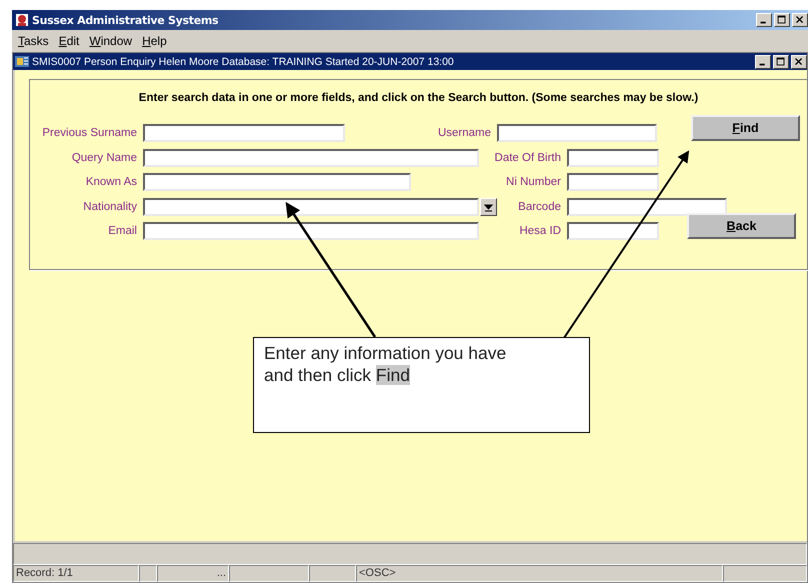 The image size is (808, 583). What do you see at coordinates (69, 41) in the screenshot?
I see `menu-item: Edit` at bounding box center [69, 41].